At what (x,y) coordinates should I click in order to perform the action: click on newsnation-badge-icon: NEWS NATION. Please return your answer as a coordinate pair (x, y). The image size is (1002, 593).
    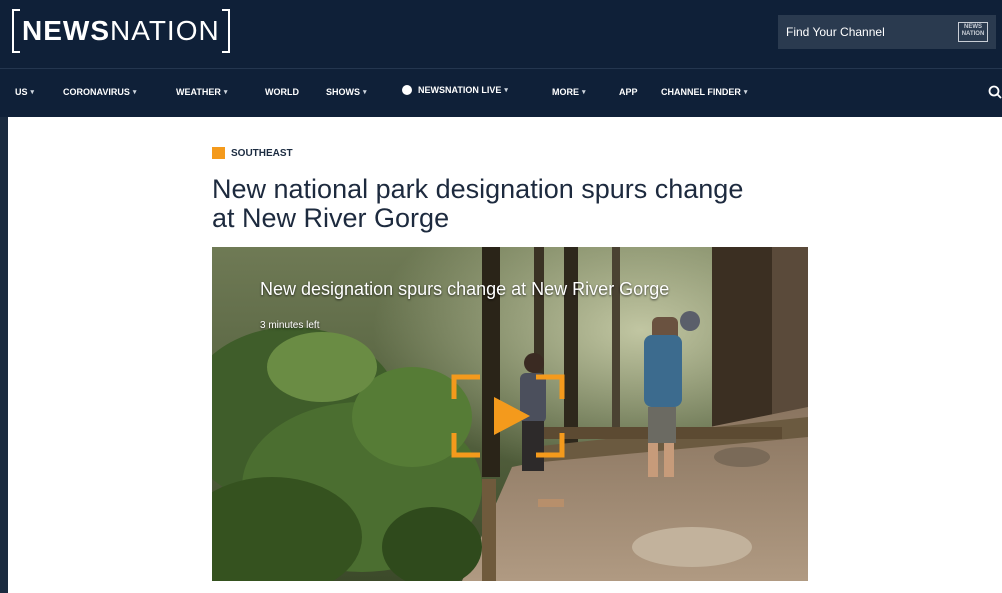
    Looking at the image, I should click on (973, 32).